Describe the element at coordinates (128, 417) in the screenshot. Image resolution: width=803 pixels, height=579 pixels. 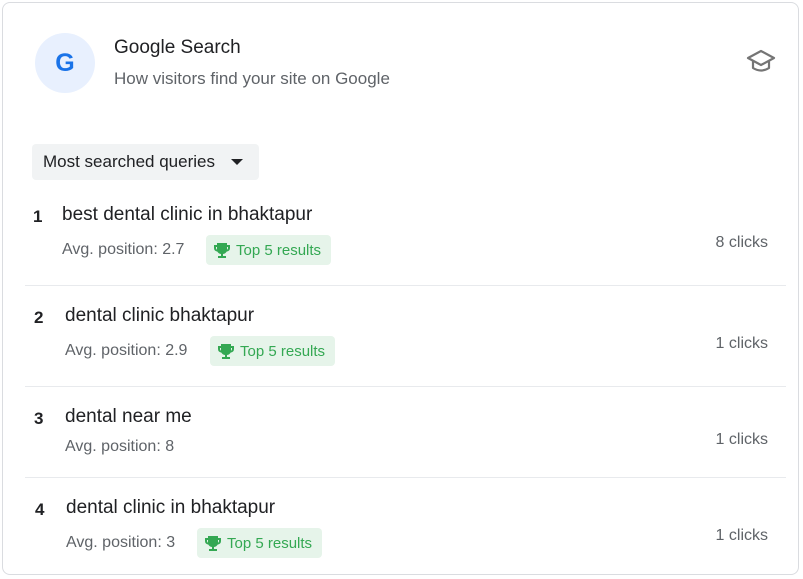
I see `query-text: dental near me` at that location.